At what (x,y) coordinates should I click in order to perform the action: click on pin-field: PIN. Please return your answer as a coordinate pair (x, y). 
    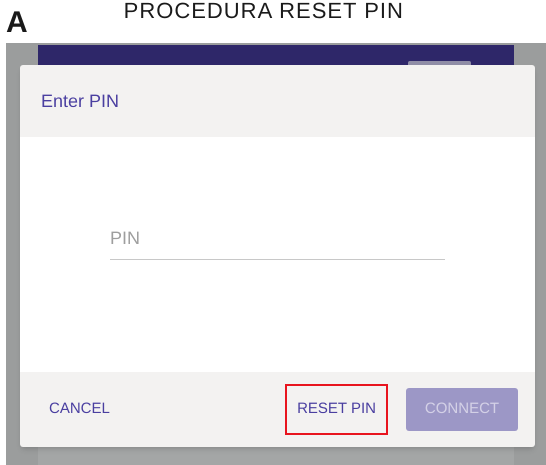
    Looking at the image, I should click on (277, 238).